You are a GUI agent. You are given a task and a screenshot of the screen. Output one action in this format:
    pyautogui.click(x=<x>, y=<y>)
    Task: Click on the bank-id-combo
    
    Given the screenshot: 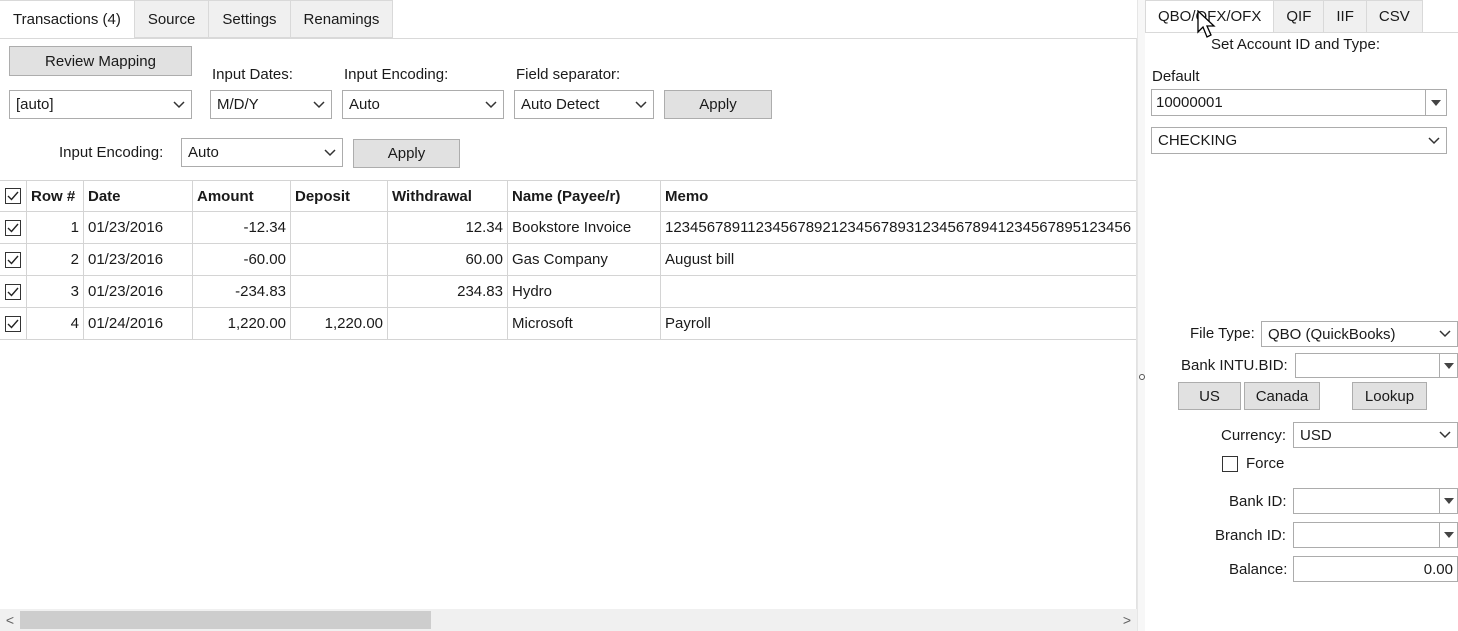 What is the action you would take?
    pyautogui.click(x=1375, y=501)
    